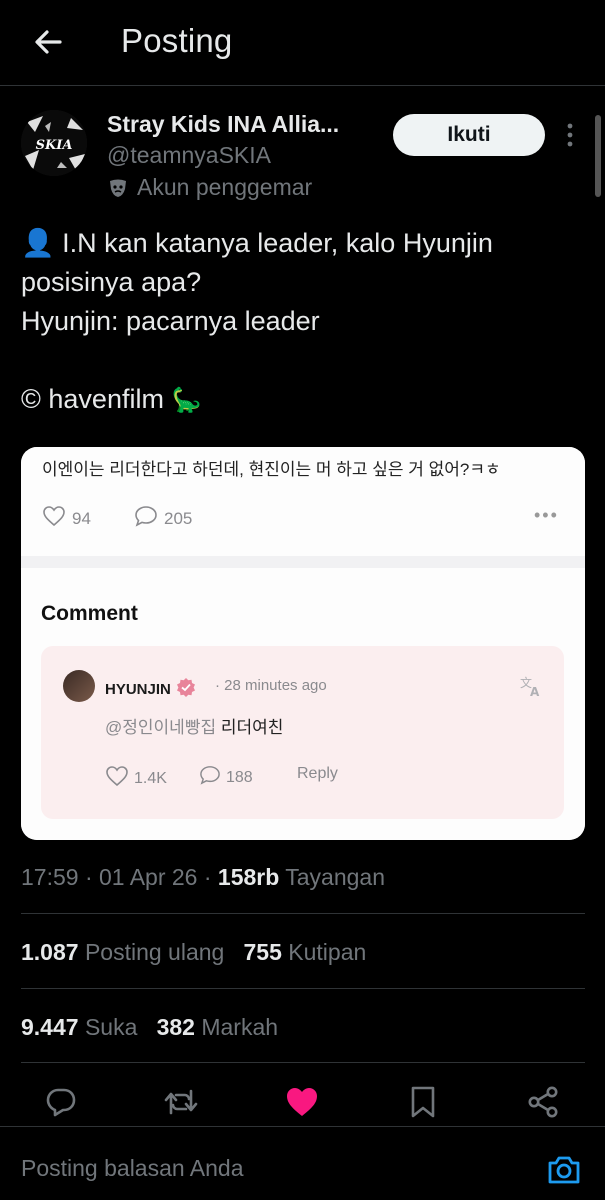  I want to click on comment-reply-label: Reply, so click(317, 773).